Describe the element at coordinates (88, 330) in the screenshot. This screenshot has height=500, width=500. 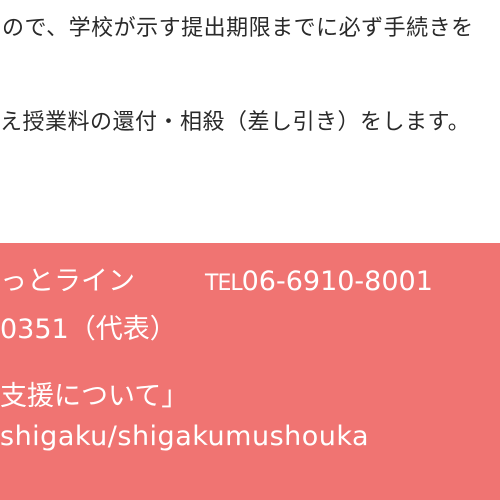
I see `main-phone-number: 0351（代表）` at that location.